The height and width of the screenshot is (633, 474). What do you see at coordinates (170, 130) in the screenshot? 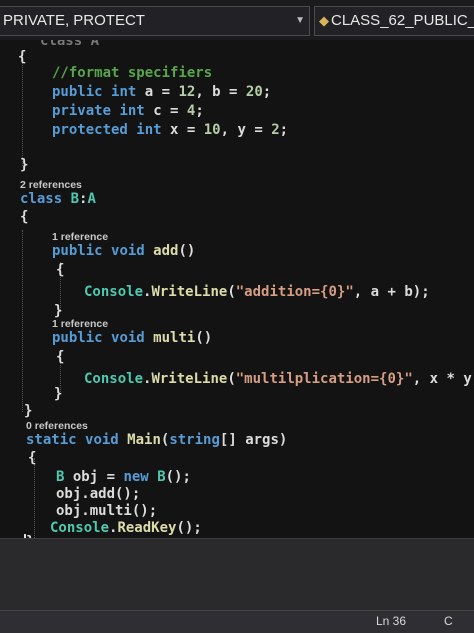
I see `code-line-protected: protected int x = 10, y = 2;` at bounding box center [170, 130].